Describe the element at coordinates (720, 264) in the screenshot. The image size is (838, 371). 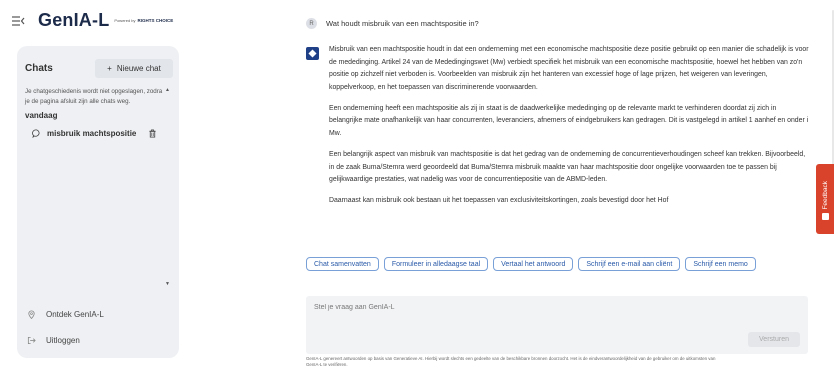
I see `chip-schrijf-memo: Schrijf een memo` at that location.